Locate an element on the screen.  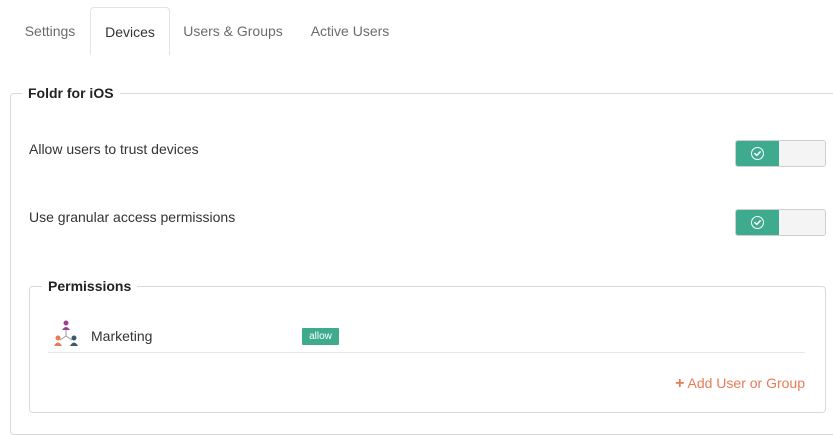
granular-permissions-toggle is located at coordinates (780, 222).